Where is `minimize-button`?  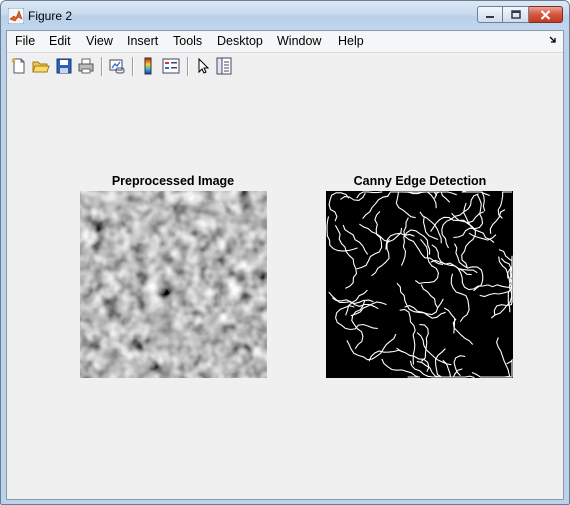
minimize-button is located at coordinates (490, 14).